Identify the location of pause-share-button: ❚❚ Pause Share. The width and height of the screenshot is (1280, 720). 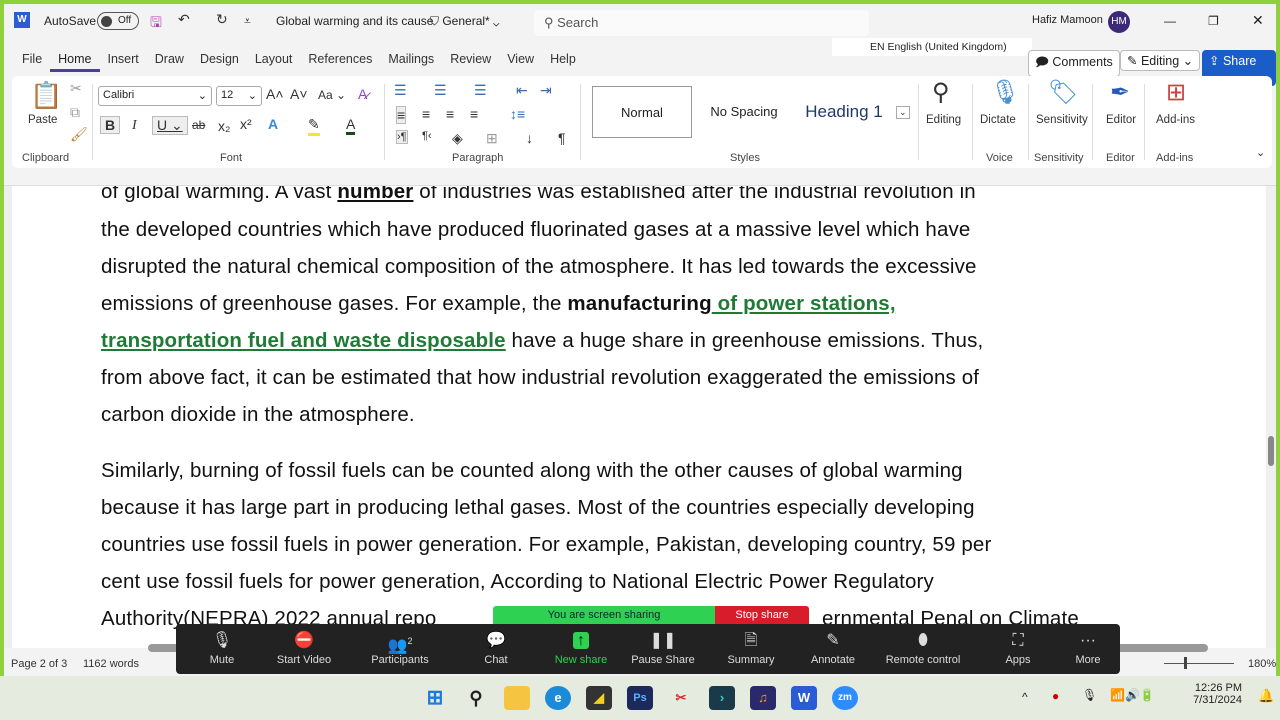
(663, 647).